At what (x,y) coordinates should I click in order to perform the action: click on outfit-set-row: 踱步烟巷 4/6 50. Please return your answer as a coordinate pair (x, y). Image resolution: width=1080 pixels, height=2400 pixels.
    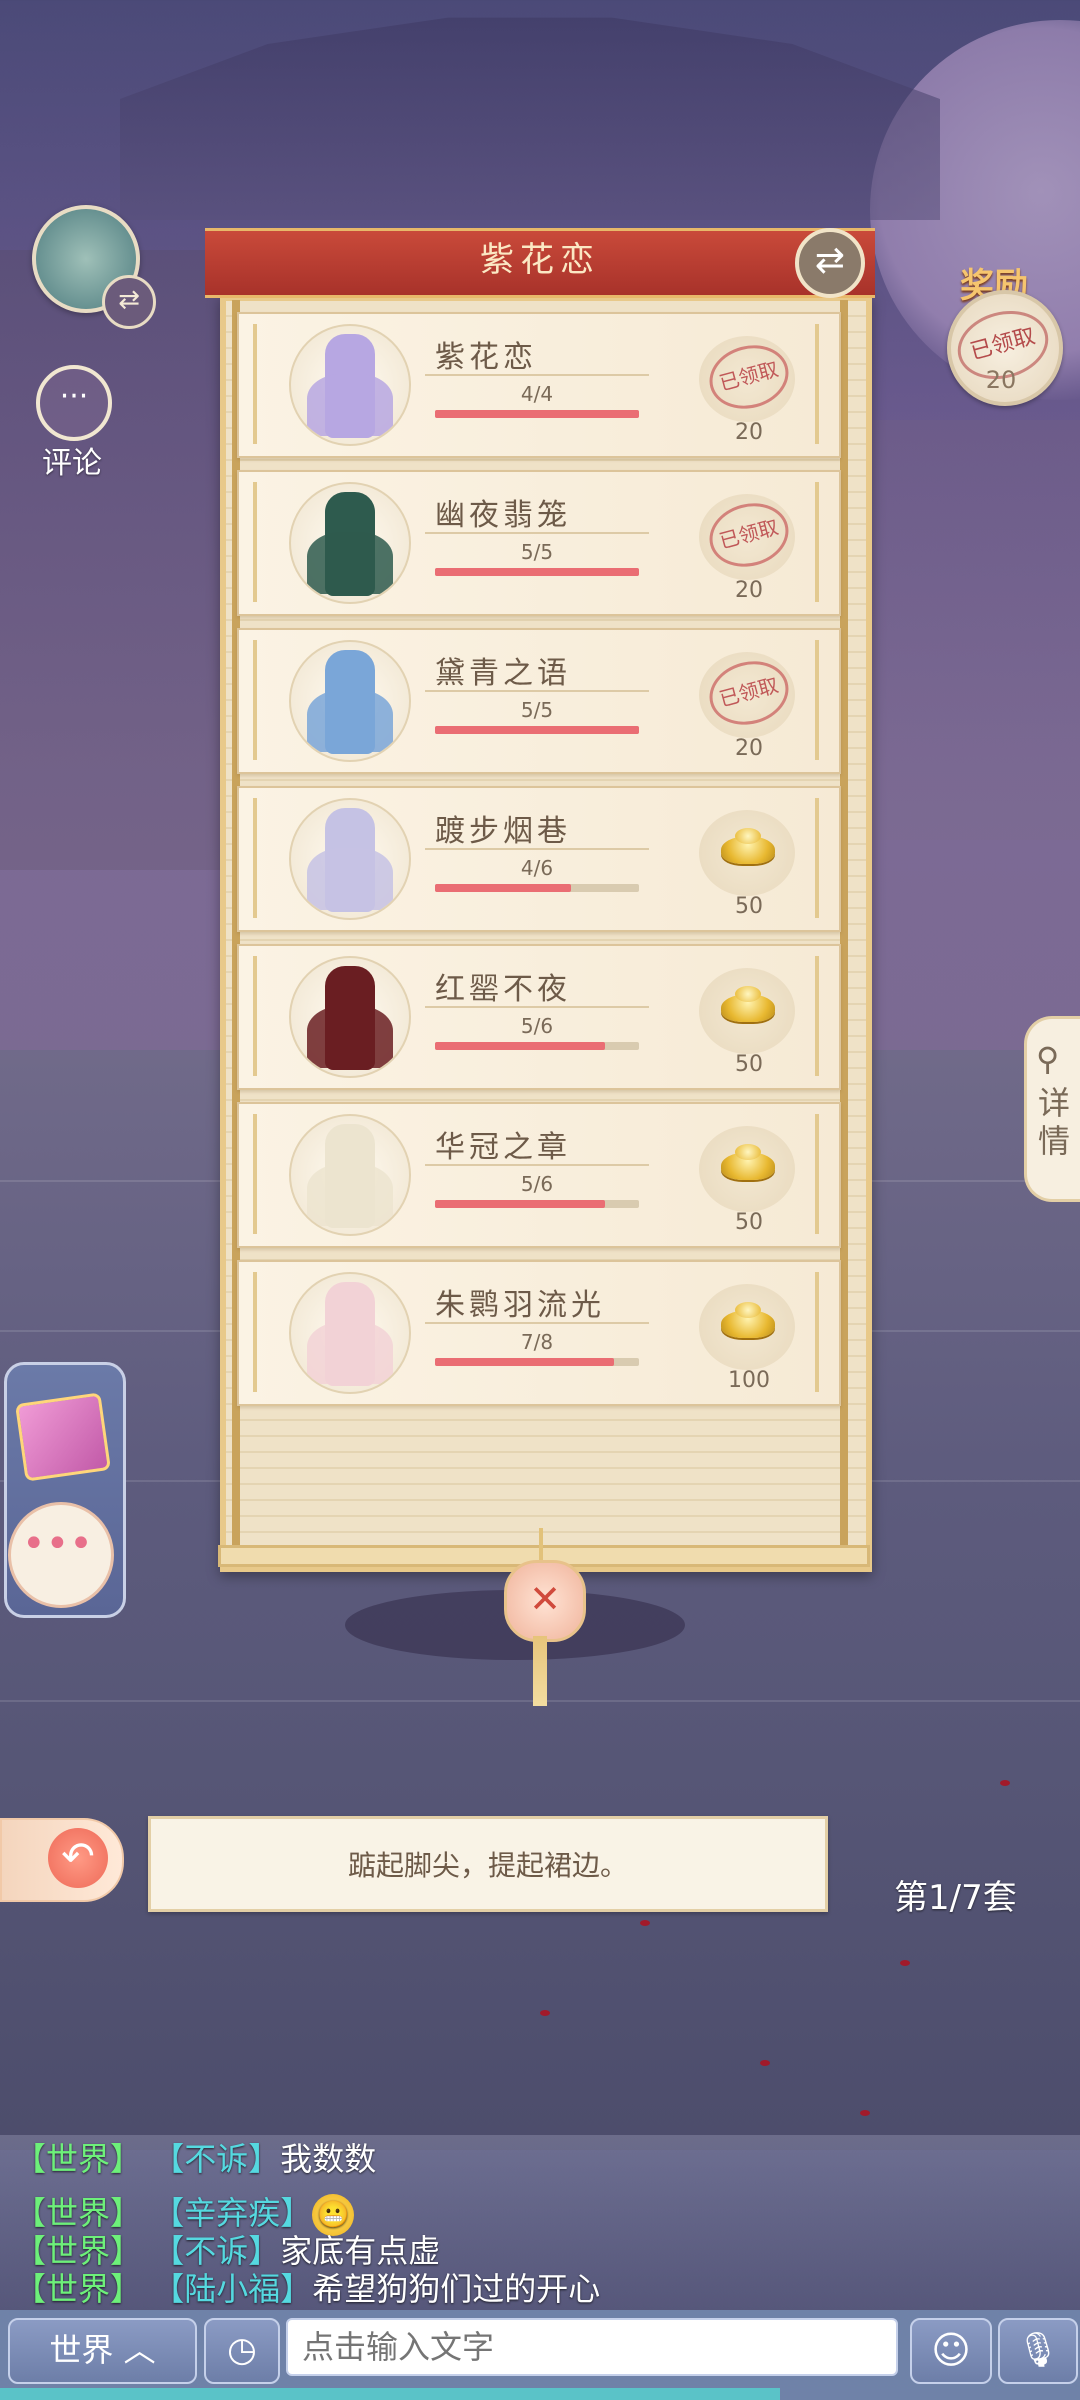
    Looking at the image, I should click on (539, 859).